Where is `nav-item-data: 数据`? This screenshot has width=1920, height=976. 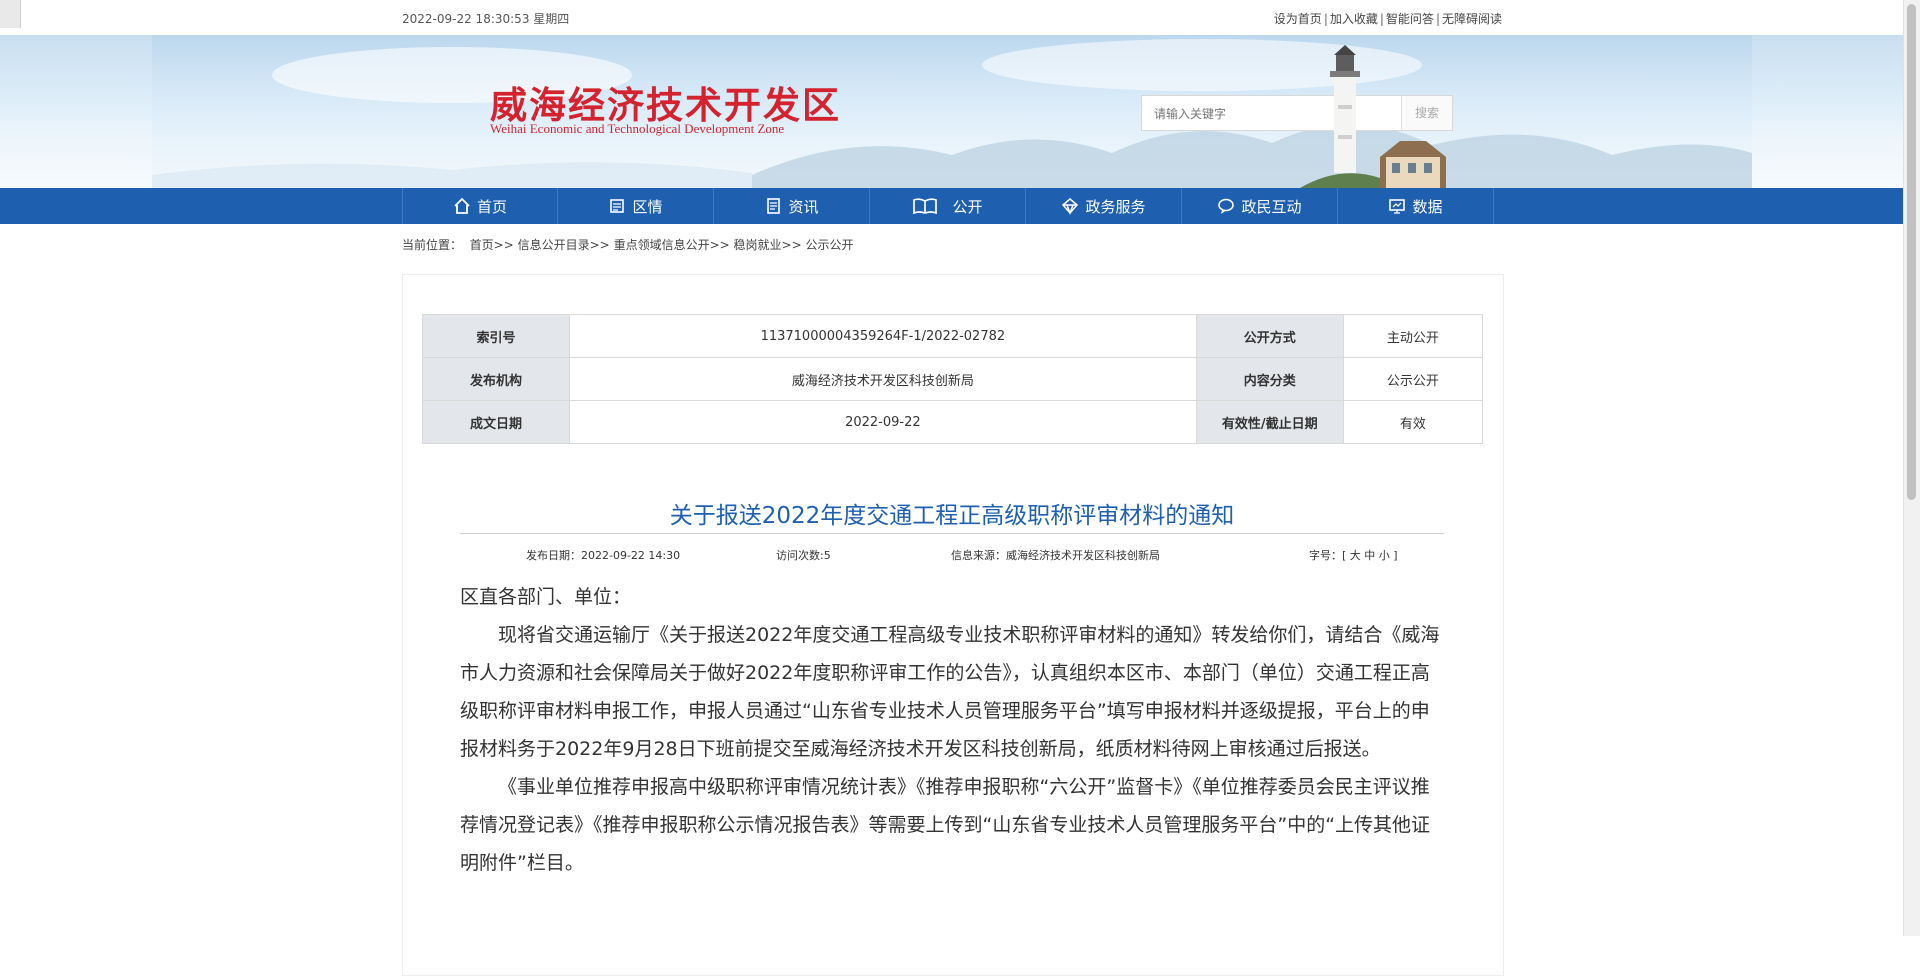
nav-item-data: 数据 is located at coordinates (1416, 206).